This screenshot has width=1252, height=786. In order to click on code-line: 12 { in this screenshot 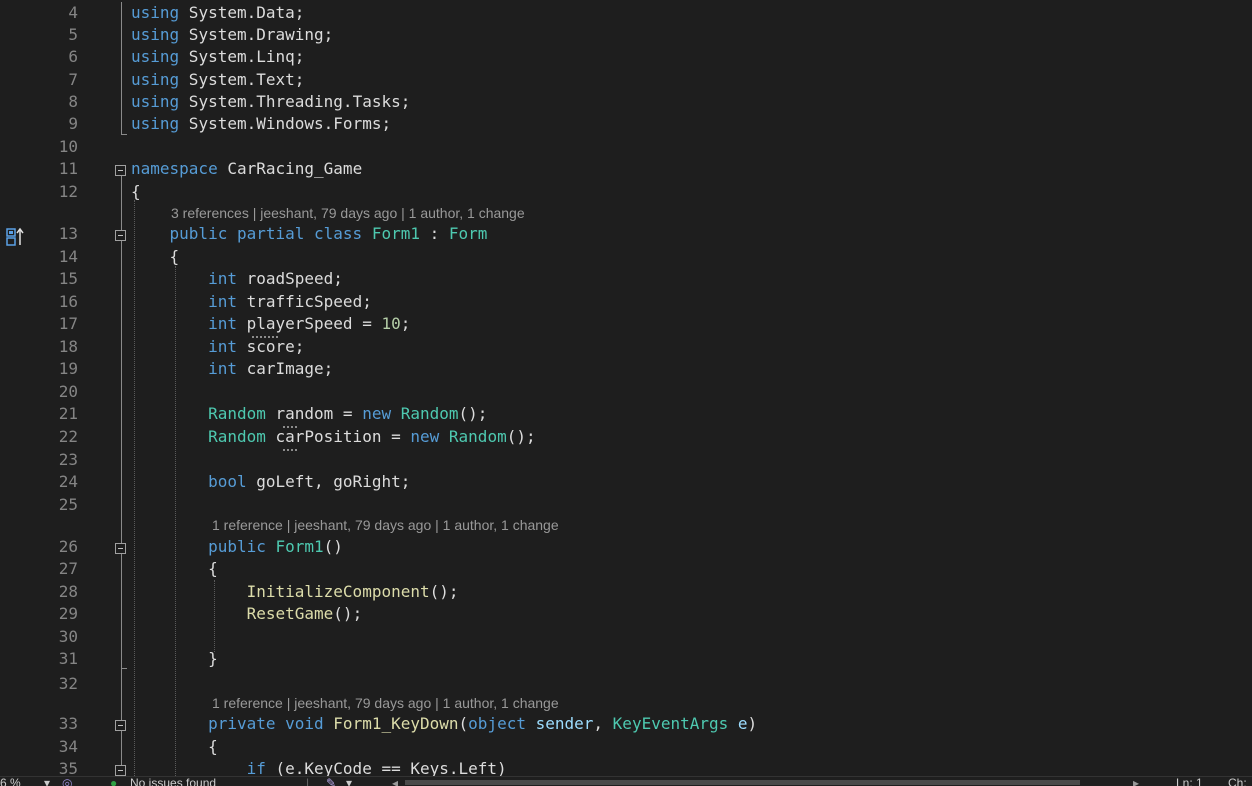, I will do `click(626, 192)`.